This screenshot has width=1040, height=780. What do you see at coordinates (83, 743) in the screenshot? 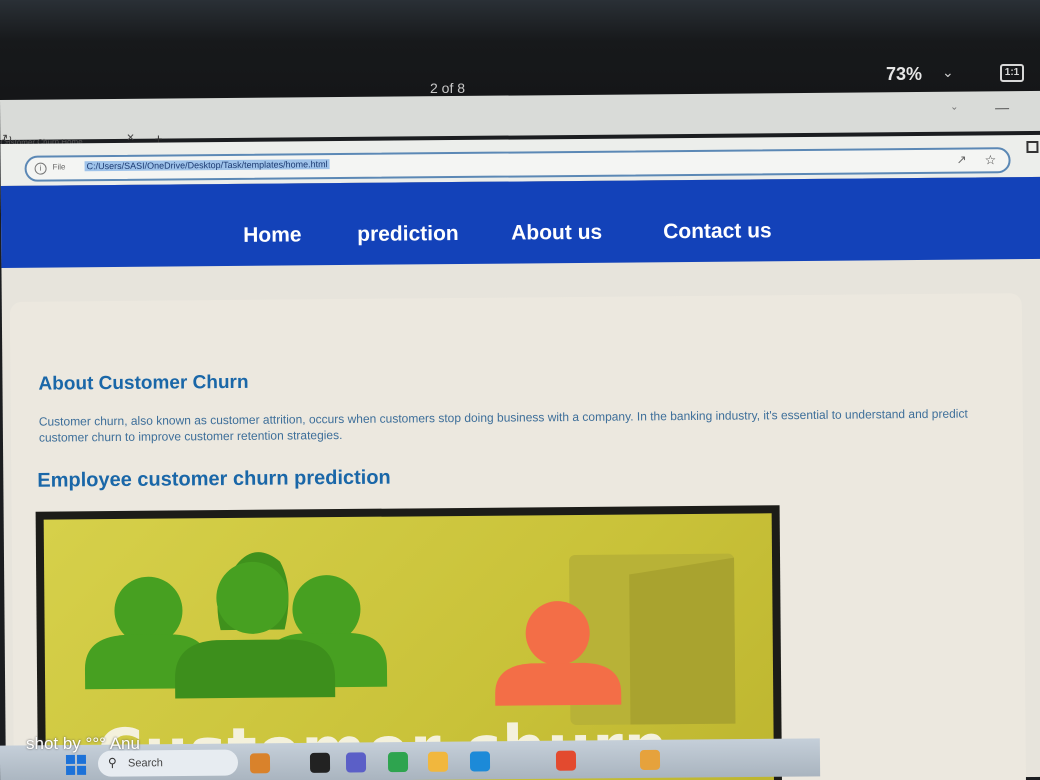
I see `photo-watermark: shot by °°° Anu` at bounding box center [83, 743].